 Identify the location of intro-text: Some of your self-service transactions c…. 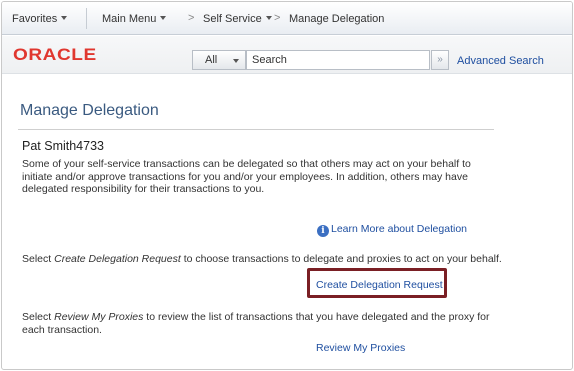
(246, 176).